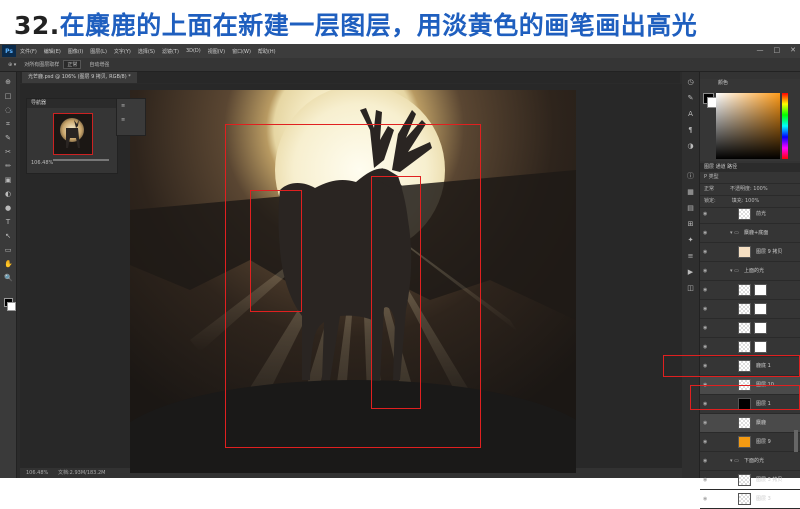 This screenshot has width=800, height=509. Describe the element at coordinates (41, 64) in the screenshot. I see `sample-all-layers-checkbox: 对所有图层取样` at that location.